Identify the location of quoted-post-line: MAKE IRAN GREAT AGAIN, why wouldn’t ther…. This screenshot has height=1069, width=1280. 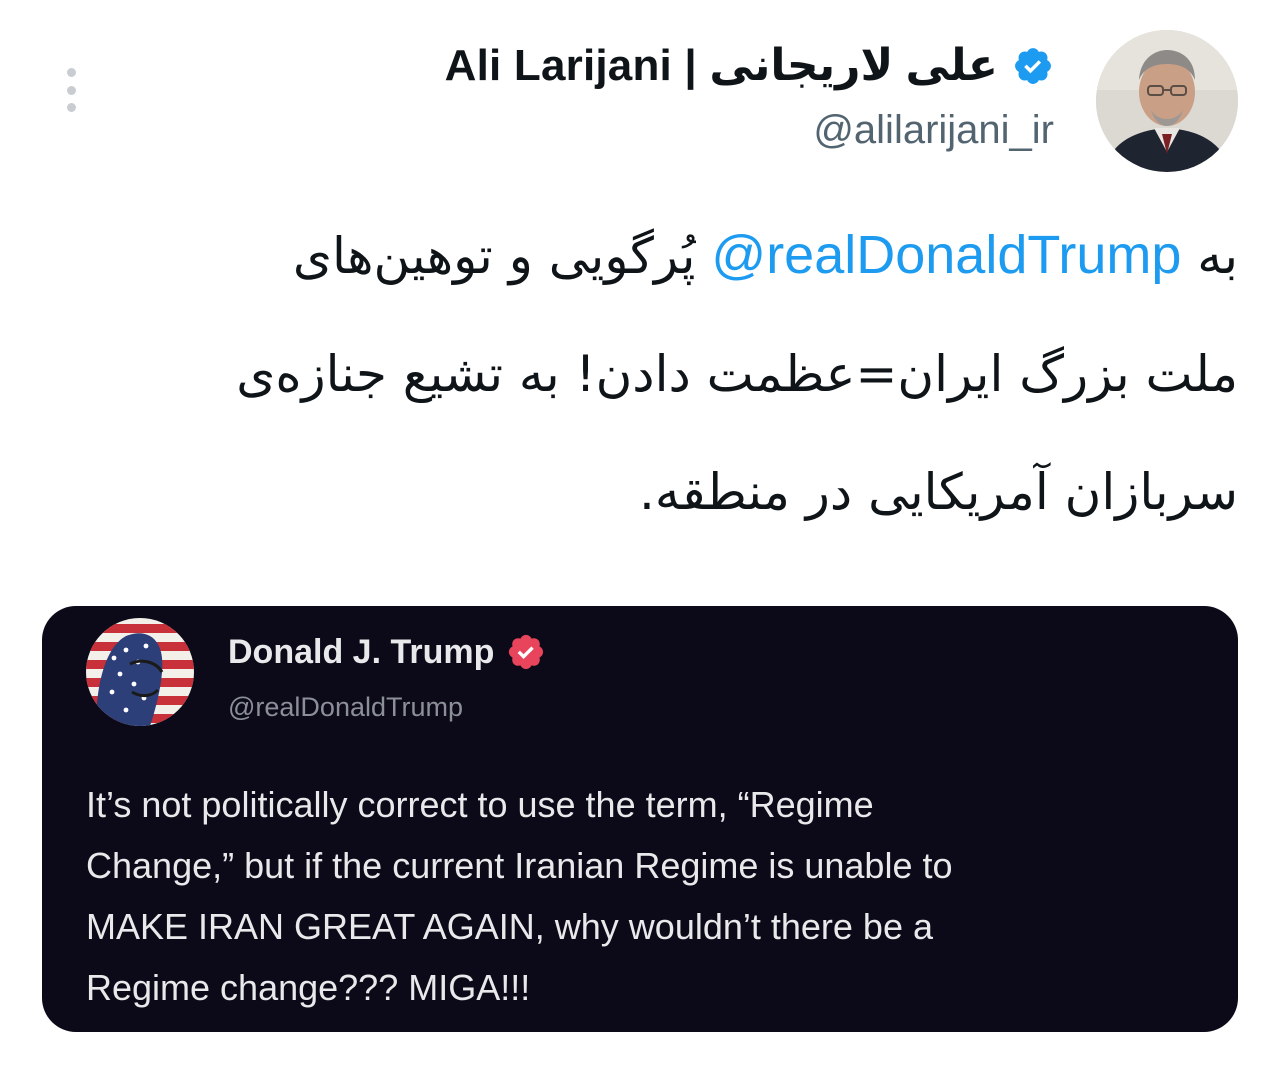
(510, 926).